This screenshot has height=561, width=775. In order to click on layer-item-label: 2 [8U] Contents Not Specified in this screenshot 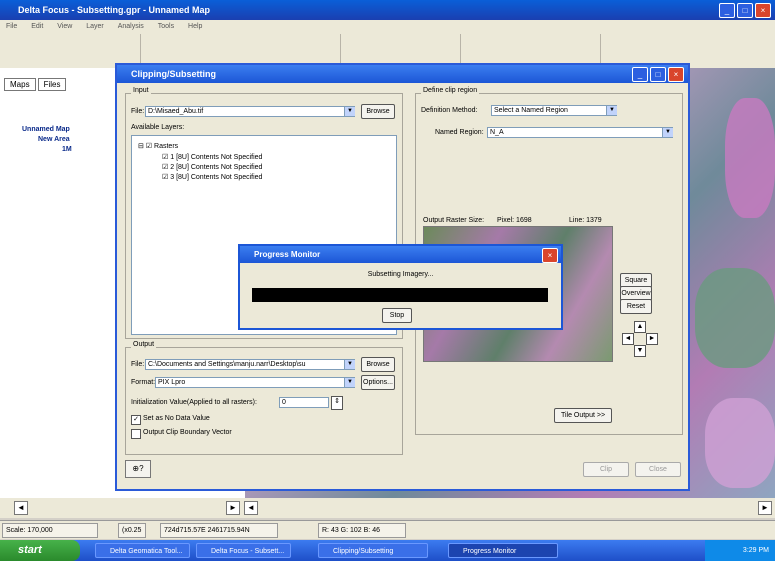, I will do `click(216, 167)`.